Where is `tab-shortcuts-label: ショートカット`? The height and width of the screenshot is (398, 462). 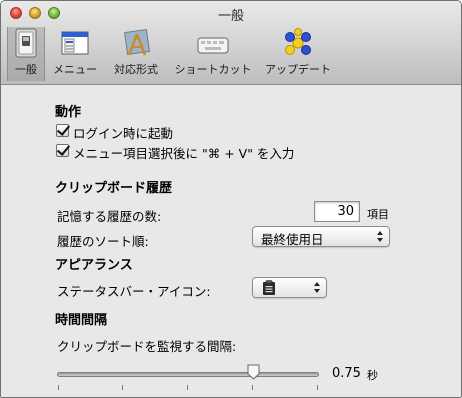 tab-shortcuts-label: ショートカット is located at coordinates (213, 69).